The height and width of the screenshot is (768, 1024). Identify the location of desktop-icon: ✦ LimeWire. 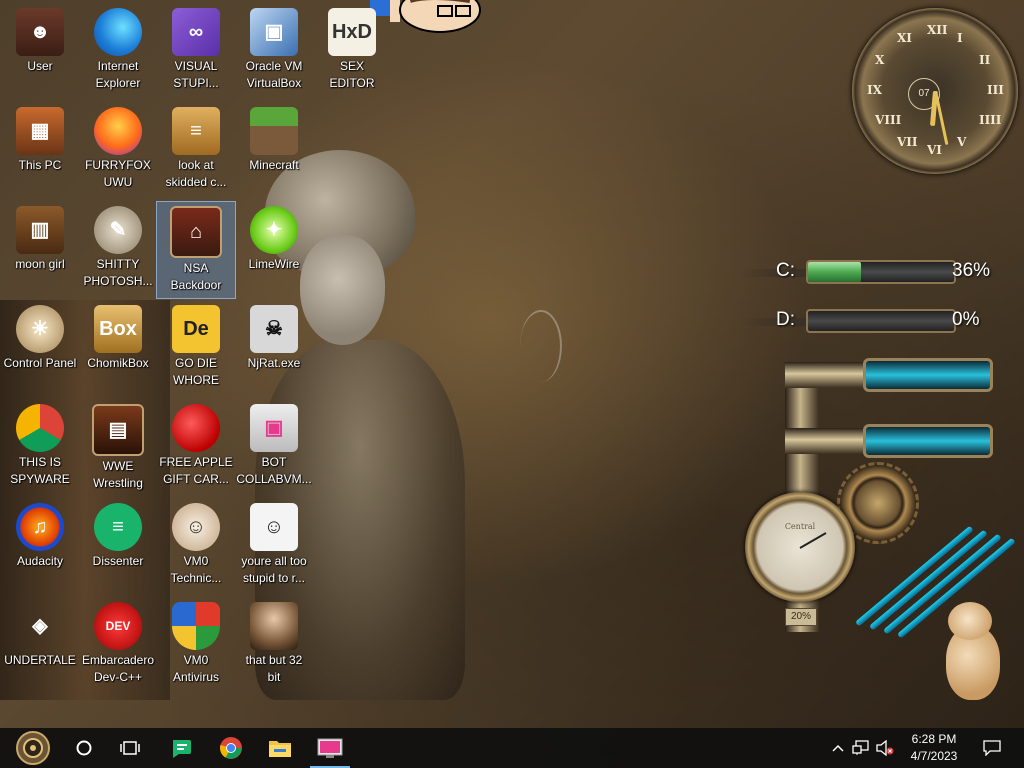
(274, 250).